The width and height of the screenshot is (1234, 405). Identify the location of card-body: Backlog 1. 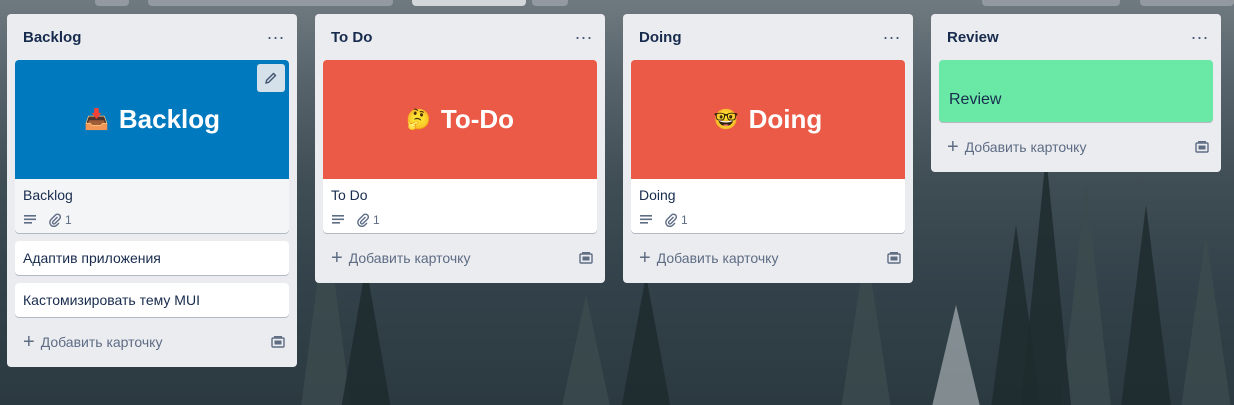
(152, 206).